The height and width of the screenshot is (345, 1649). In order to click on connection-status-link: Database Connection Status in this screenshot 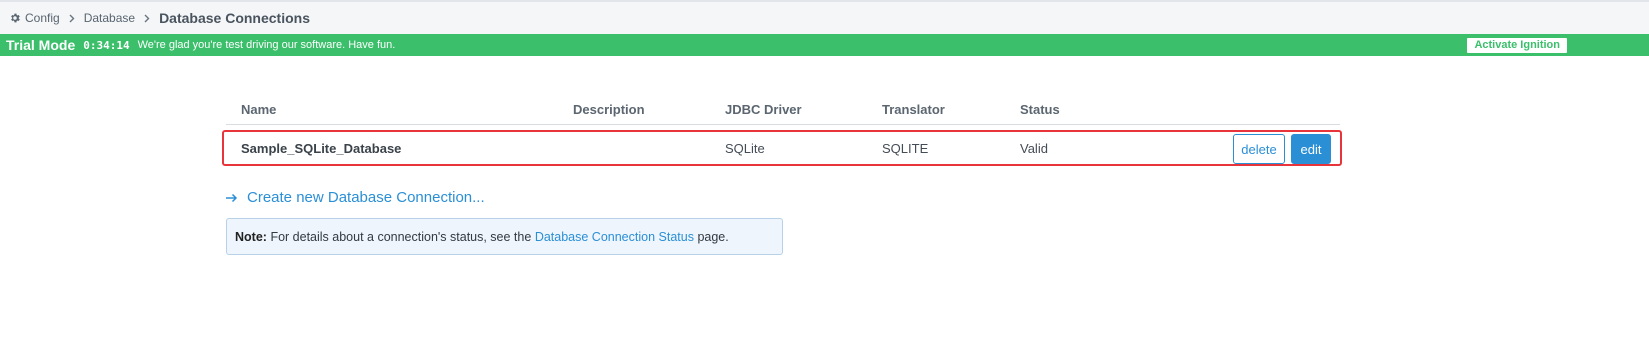, I will do `click(614, 237)`.